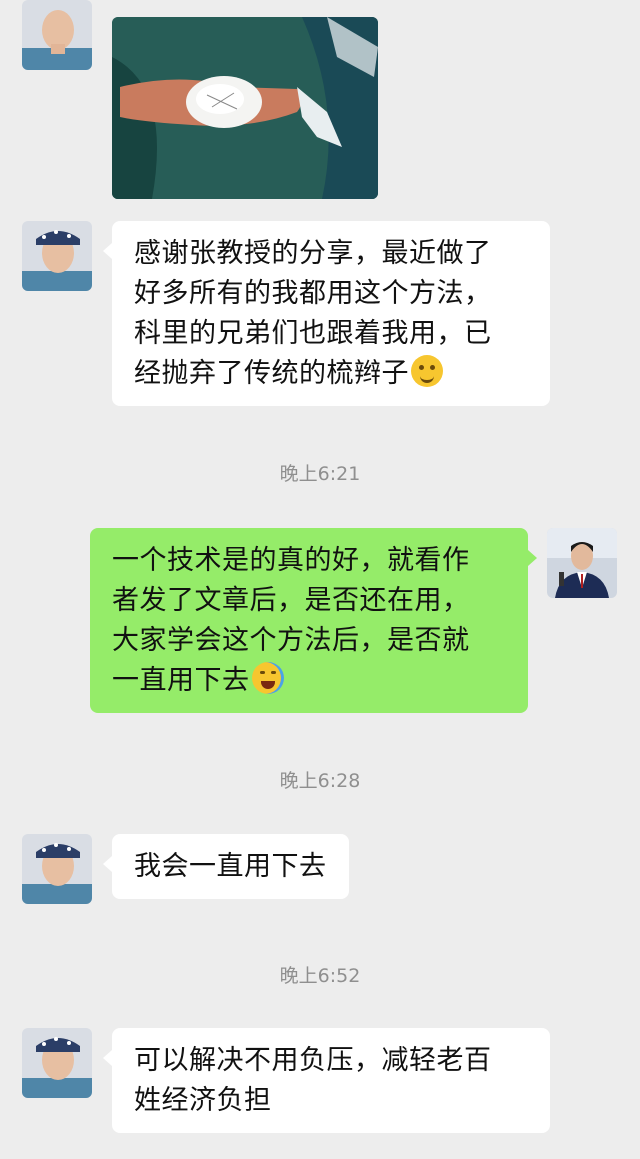 The width and height of the screenshot is (640, 1159). I want to click on message-text: 好多所有的我都用这个方法，, so click(313, 293).